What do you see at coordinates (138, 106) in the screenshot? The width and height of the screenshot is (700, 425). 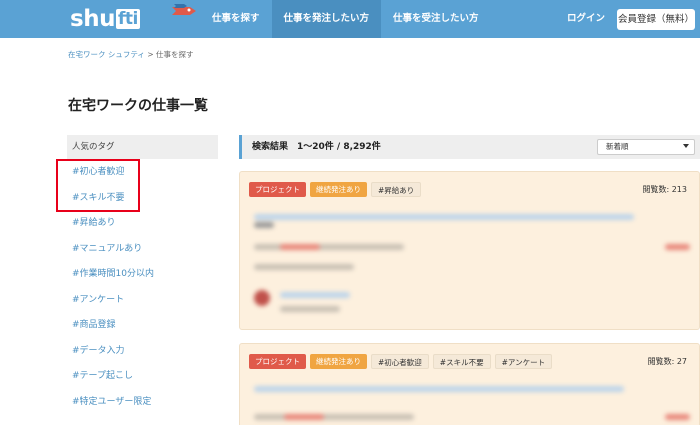 I see `page-title: 在宅ワークの仕事一覧` at bounding box center [138, 106].